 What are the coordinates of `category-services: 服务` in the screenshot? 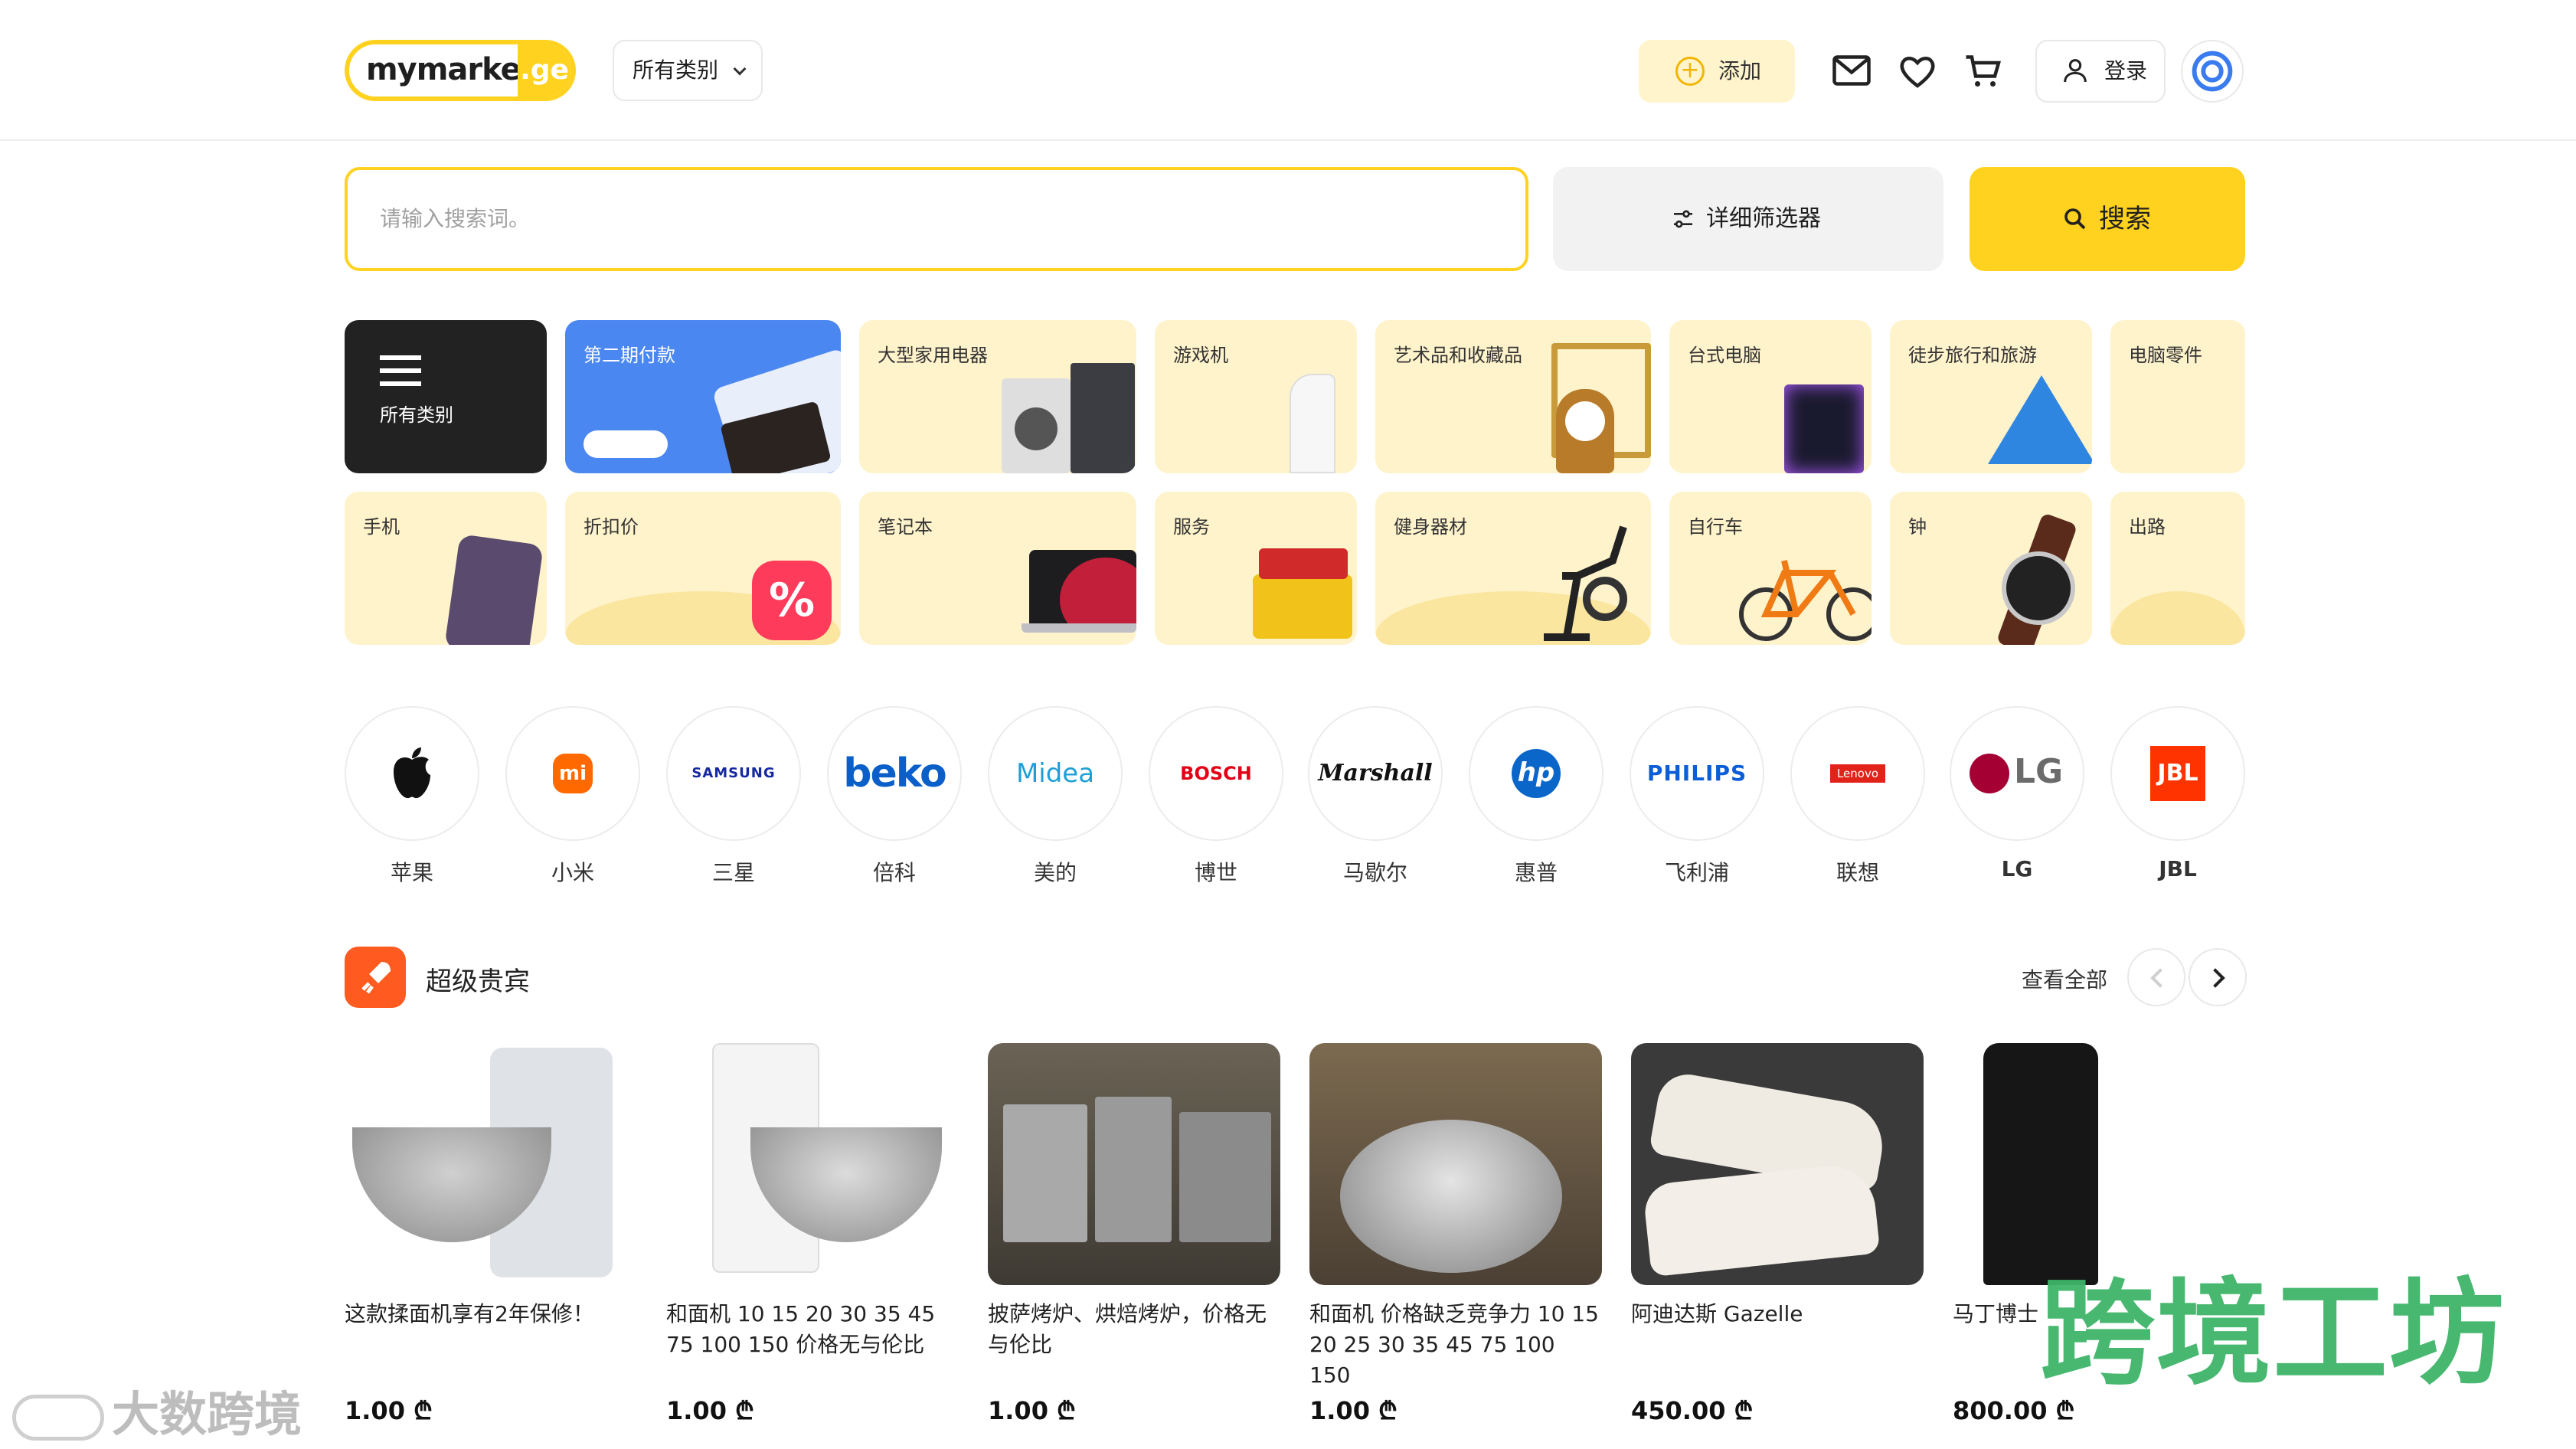 It's located at (1256, 568).